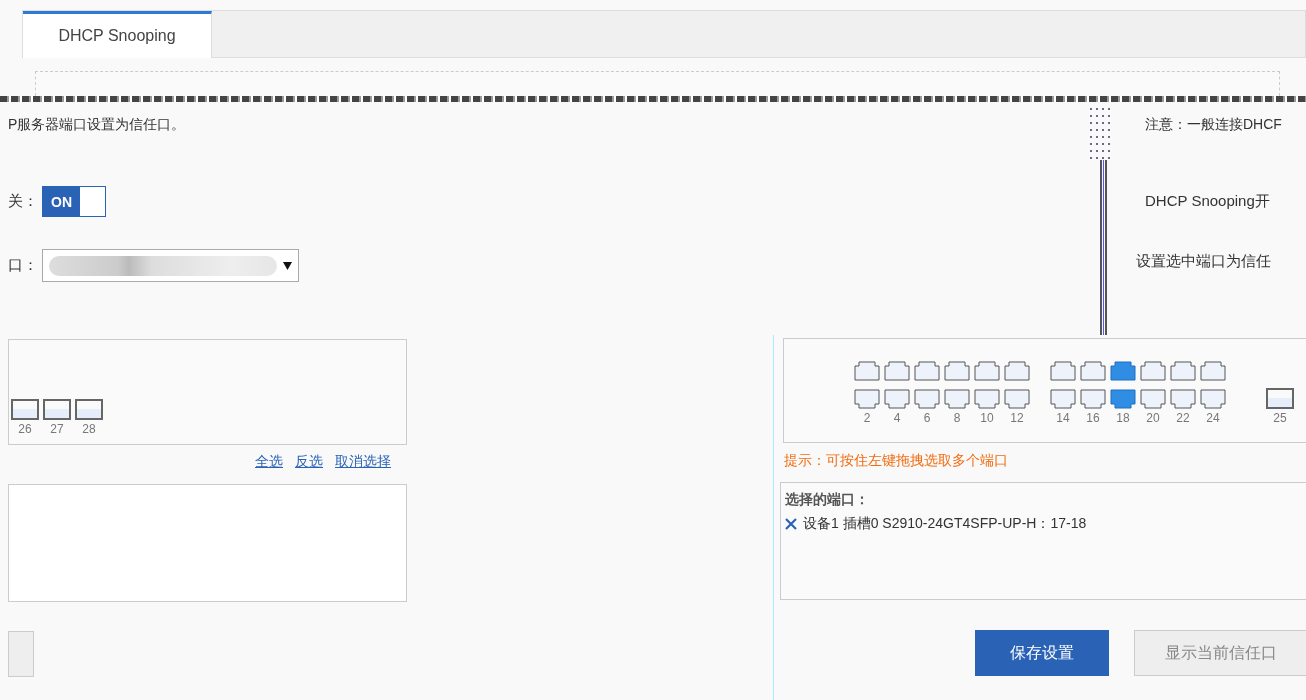 Image resolution: width=1306 pixels, height=700 pixels. Describe the element at coordinates (1042, 653) in the screenshot. I see `action-button: 保存设置` at that location.